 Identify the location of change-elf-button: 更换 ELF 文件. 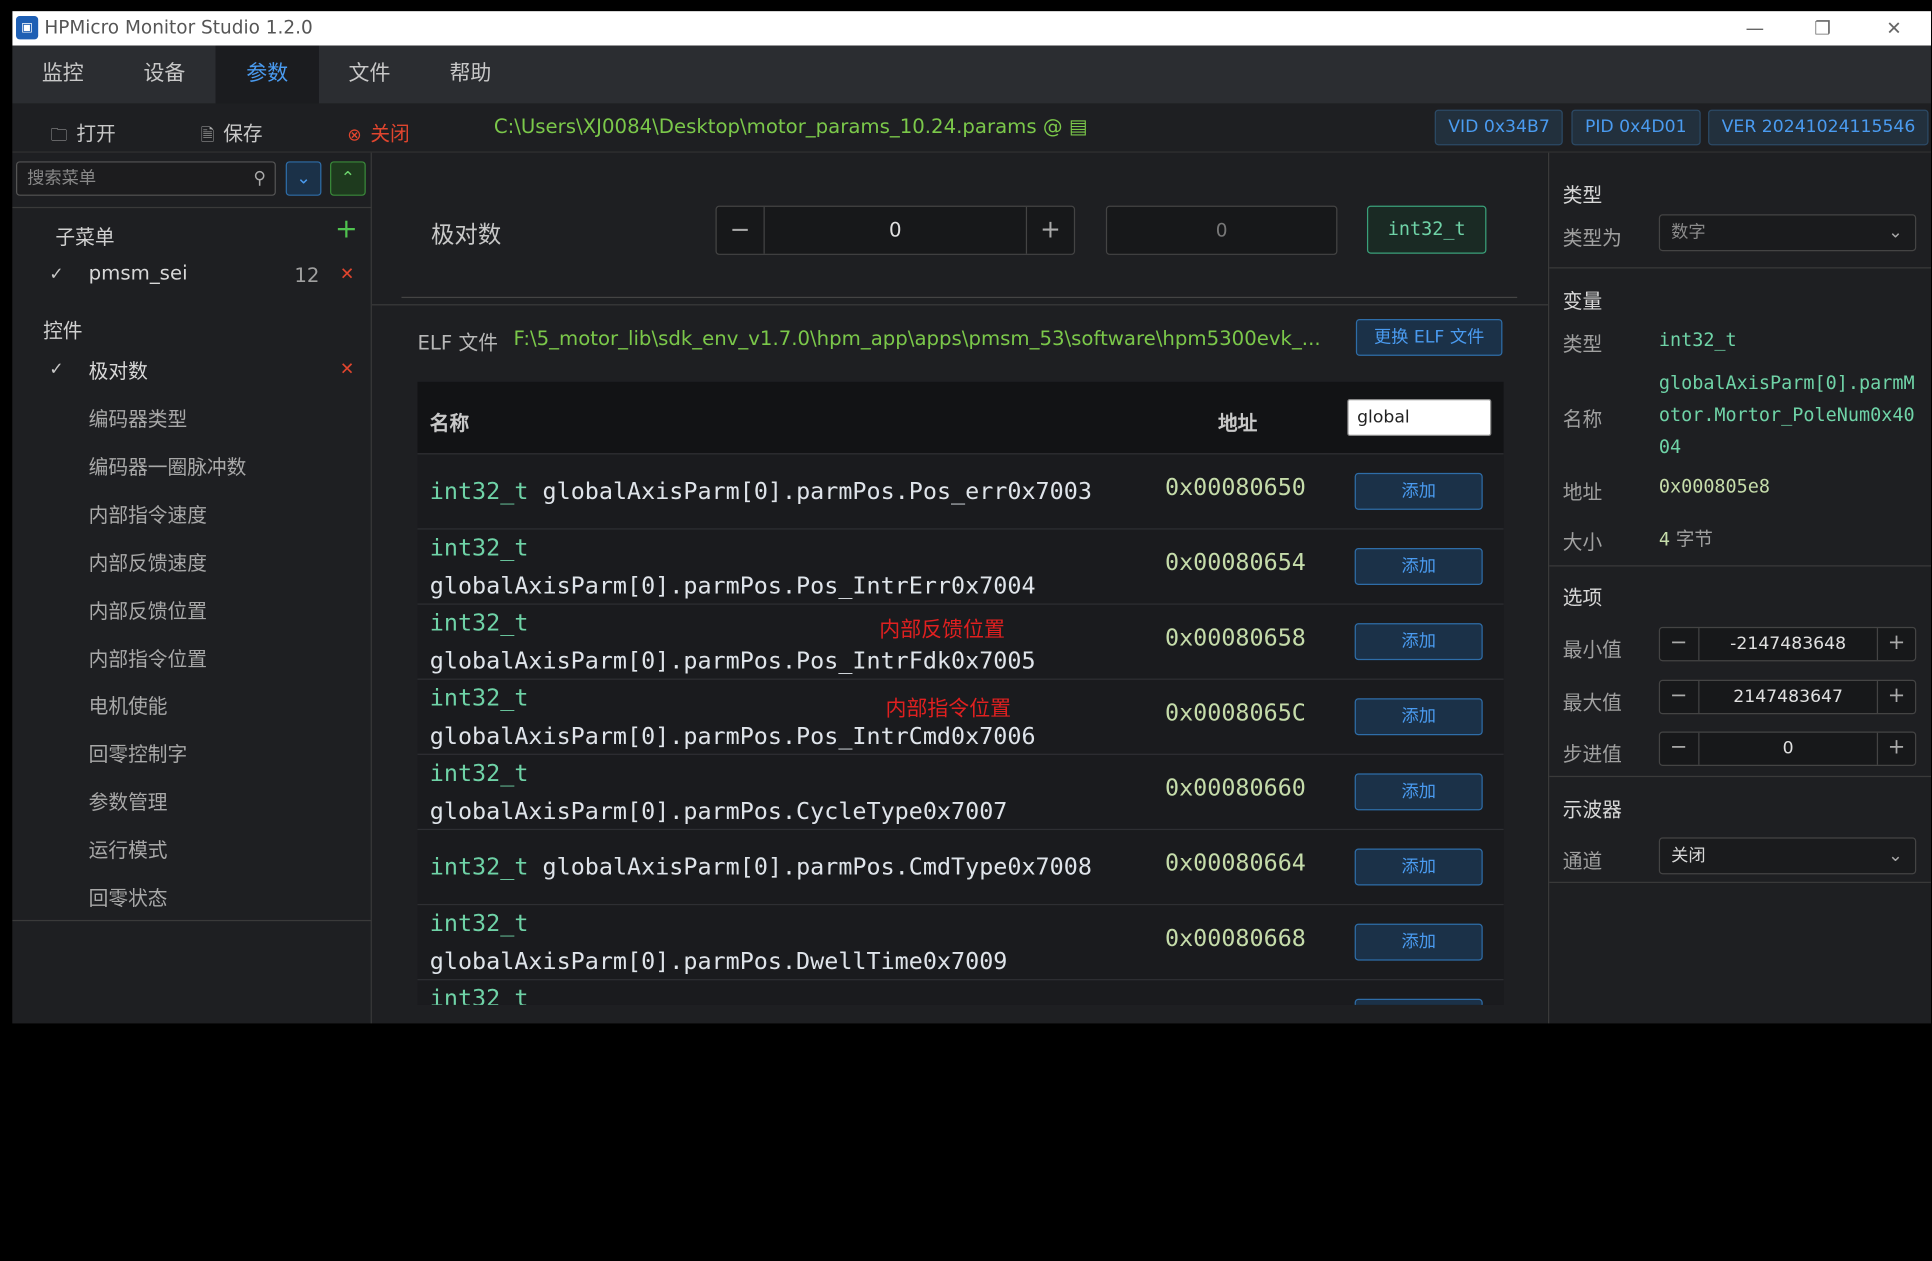
(1429, 337).